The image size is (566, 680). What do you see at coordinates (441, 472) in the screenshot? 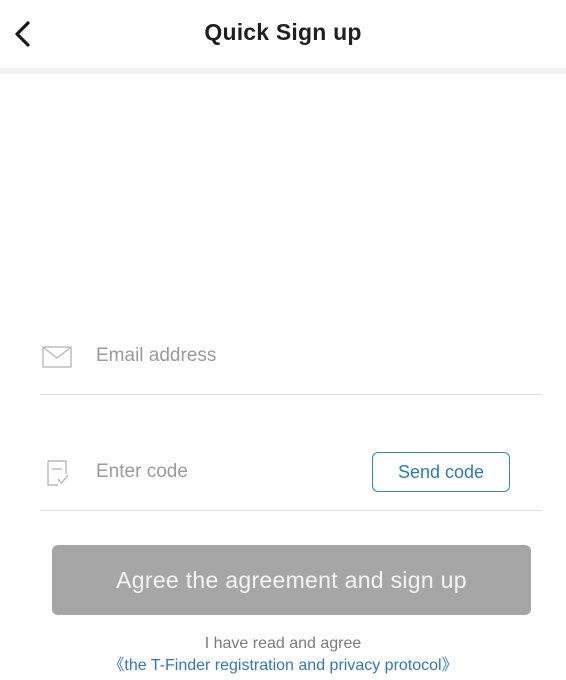
I see `send-code-button: Send code` at bounding box center [441, 472].